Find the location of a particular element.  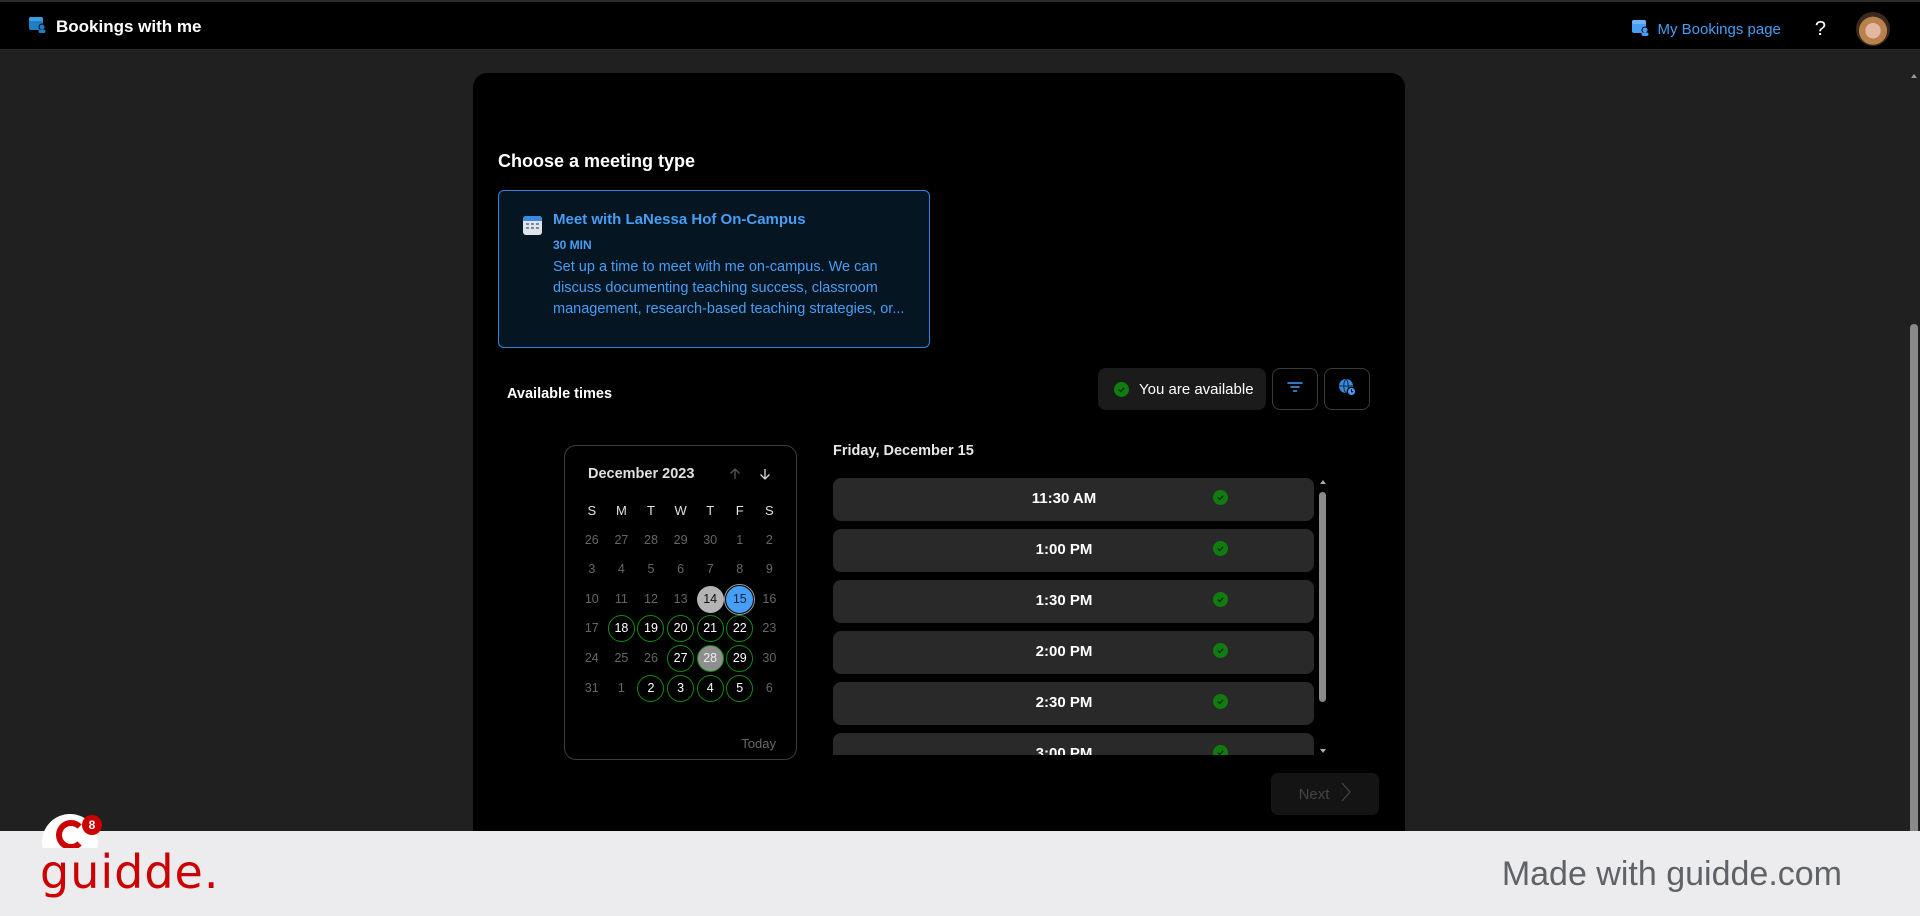

calendar-day: 12 is located at coordinates (651, 598).